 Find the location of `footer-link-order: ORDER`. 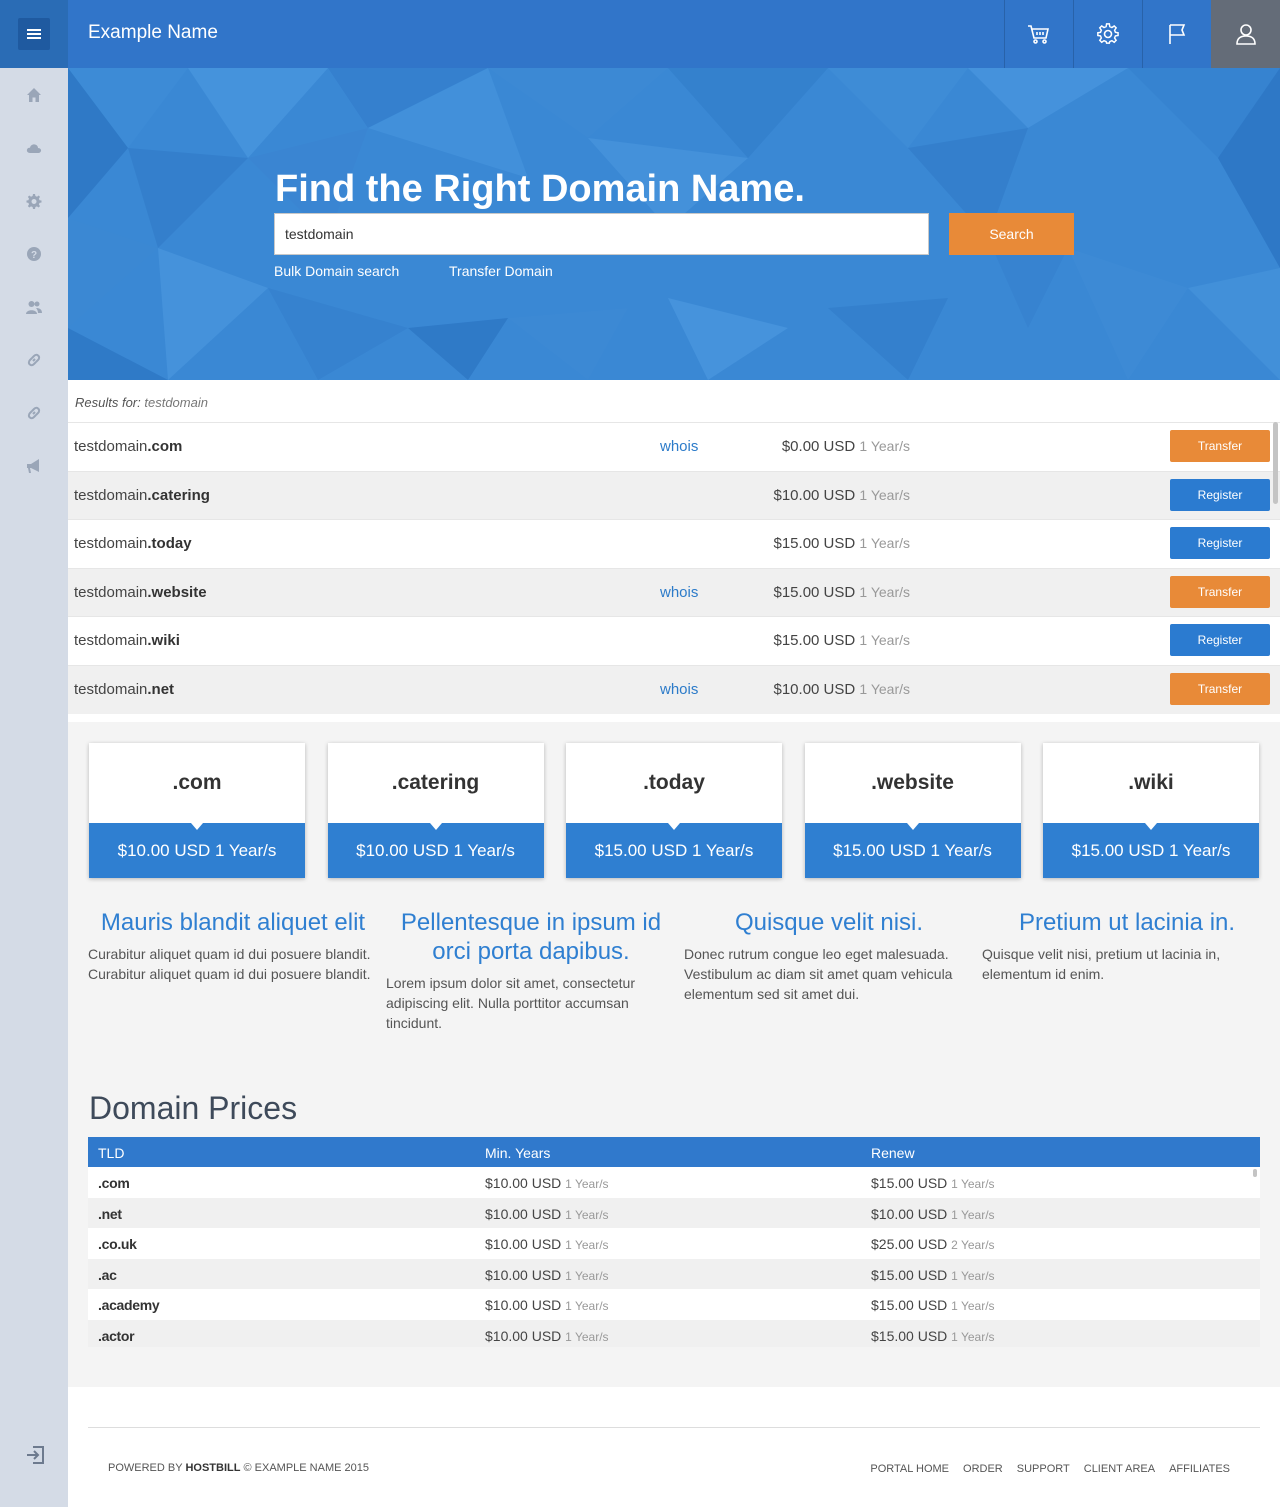

footer-link-order: ORDER is located at coordinates (983, 1469).